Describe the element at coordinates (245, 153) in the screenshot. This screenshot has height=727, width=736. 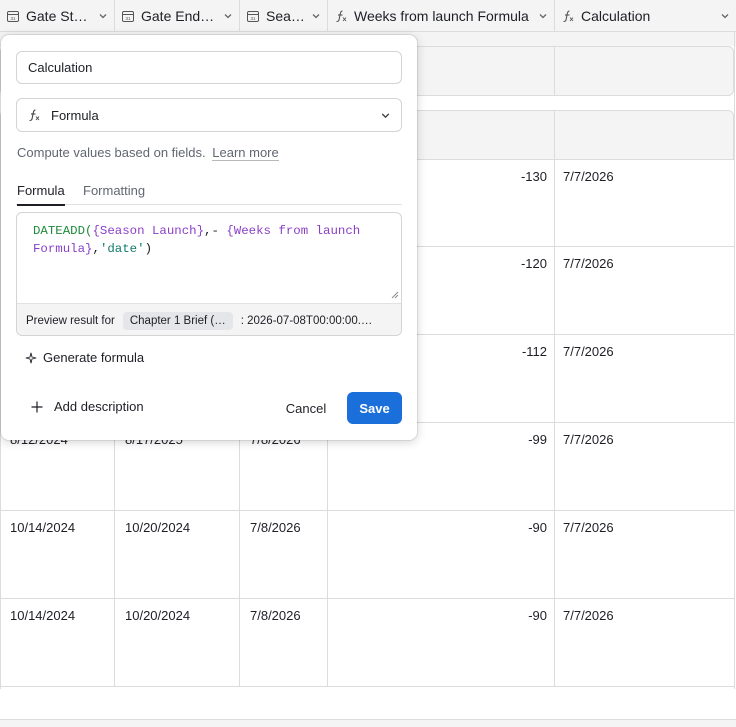
I see `learn-more-link: Learn more` at that location.